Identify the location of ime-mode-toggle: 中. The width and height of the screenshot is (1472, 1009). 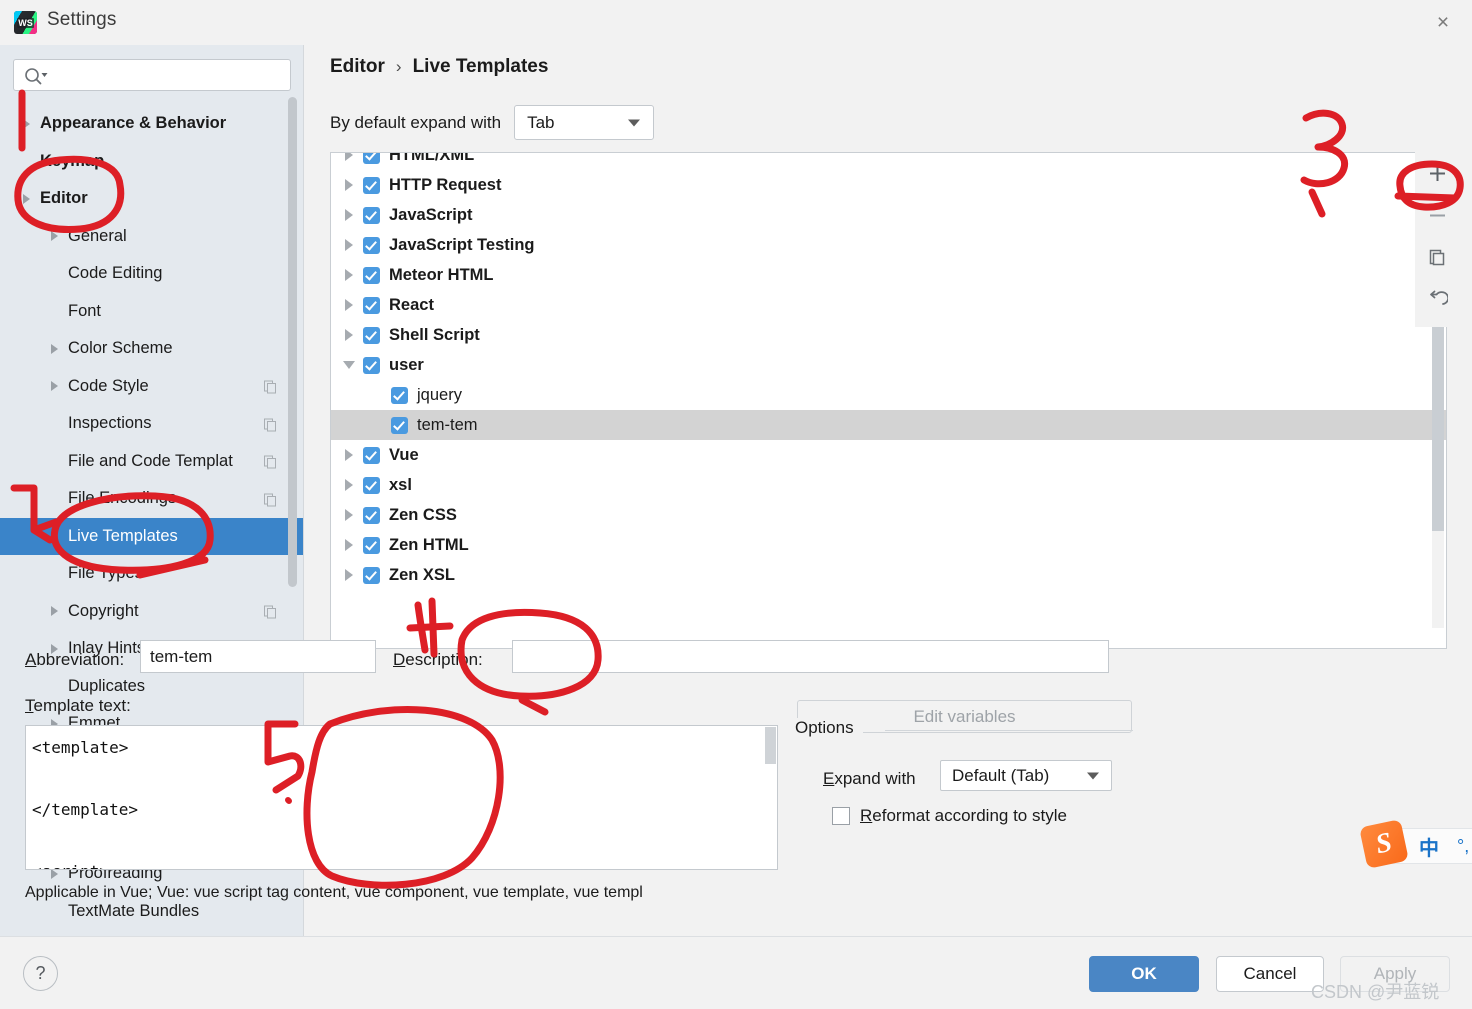
(1429, 846).